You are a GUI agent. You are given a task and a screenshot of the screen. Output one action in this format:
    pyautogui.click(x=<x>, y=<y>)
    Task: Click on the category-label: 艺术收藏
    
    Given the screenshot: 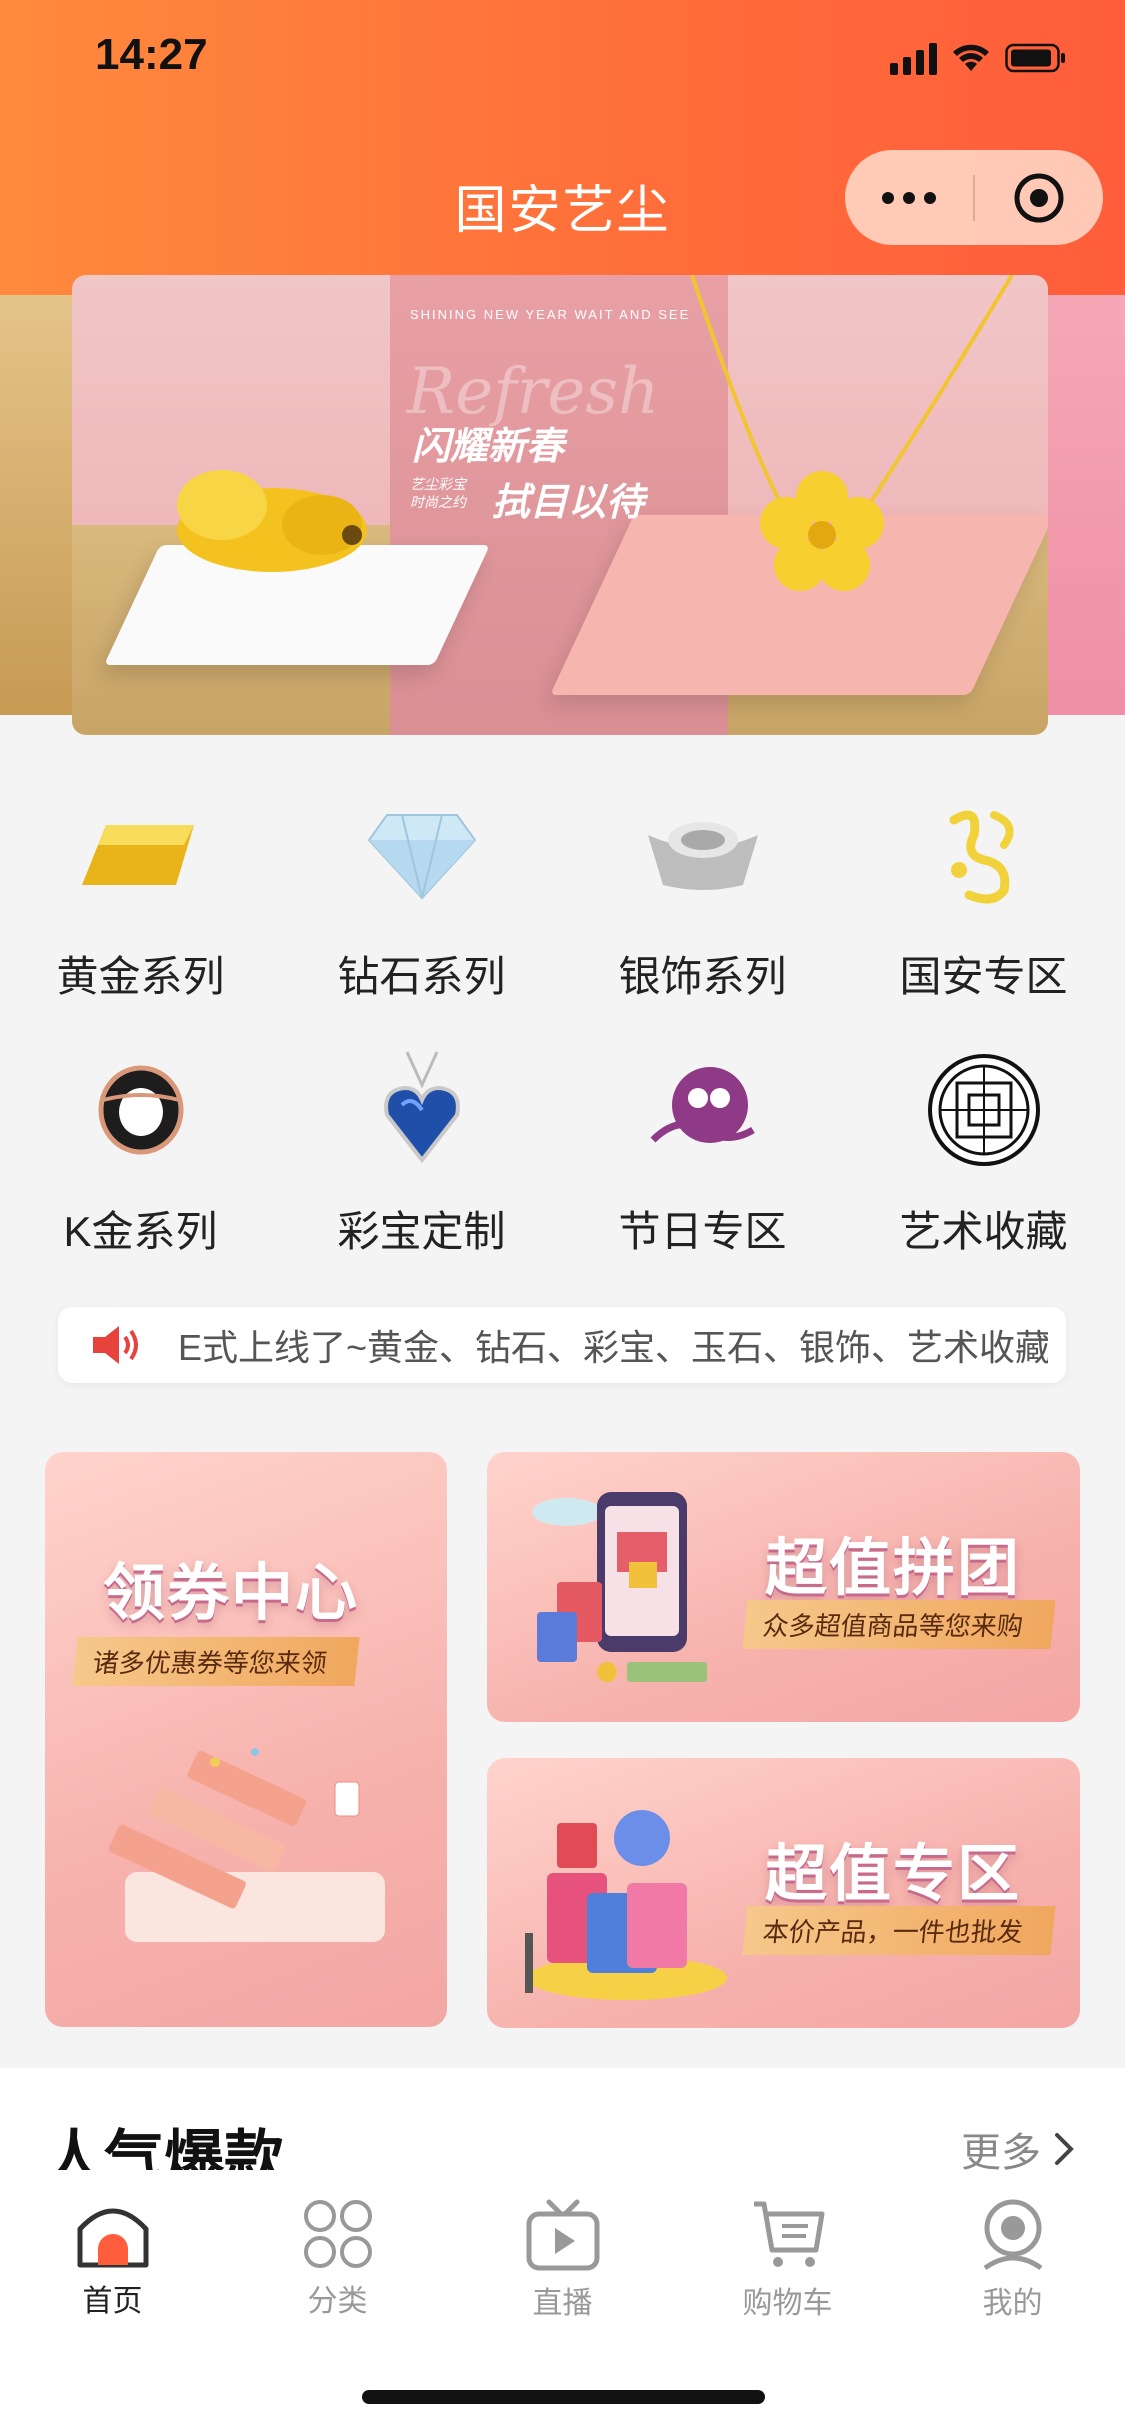 What is the action you would take?
    pyautogui.click(x=983, y=1231)
    